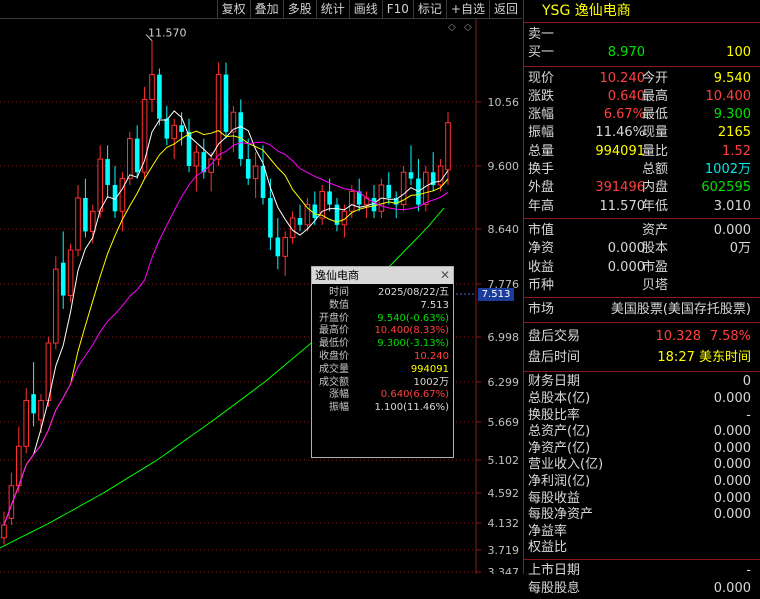 This screenshot has width=760, height=599. I want to click on tick-label: 9.600, so click(504, 166).